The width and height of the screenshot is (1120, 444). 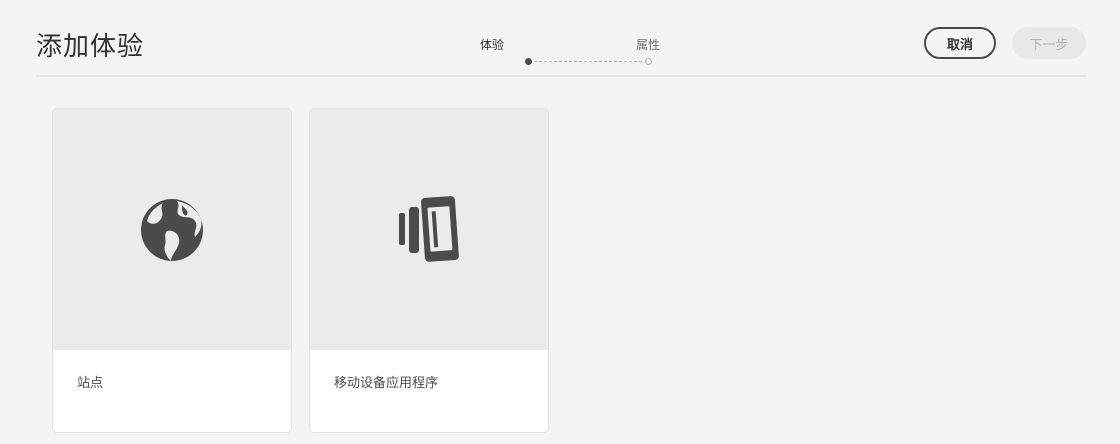 What do you see at coordinates (528, 61) in the screenshot?
I see `step-experience-dot` at bounding box center [528, 61].